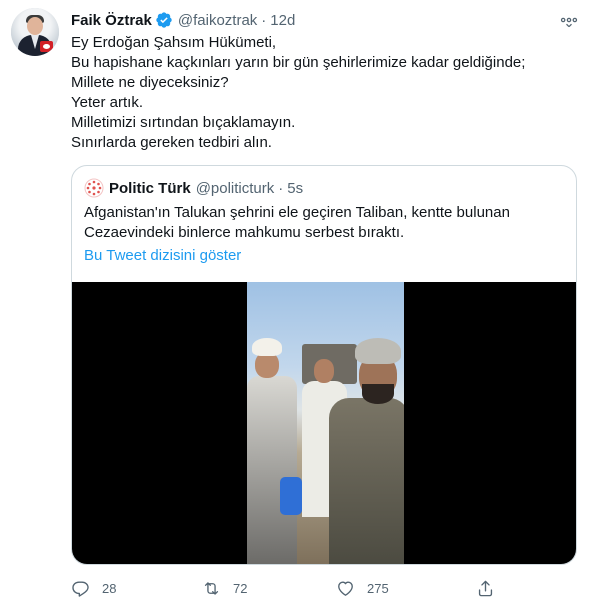 This screenshot has width=595, height=604. What do you see at coordinates (224, 588) in the screenshot?
I see `retweet-button: 72` at bounding box center [224, 588].